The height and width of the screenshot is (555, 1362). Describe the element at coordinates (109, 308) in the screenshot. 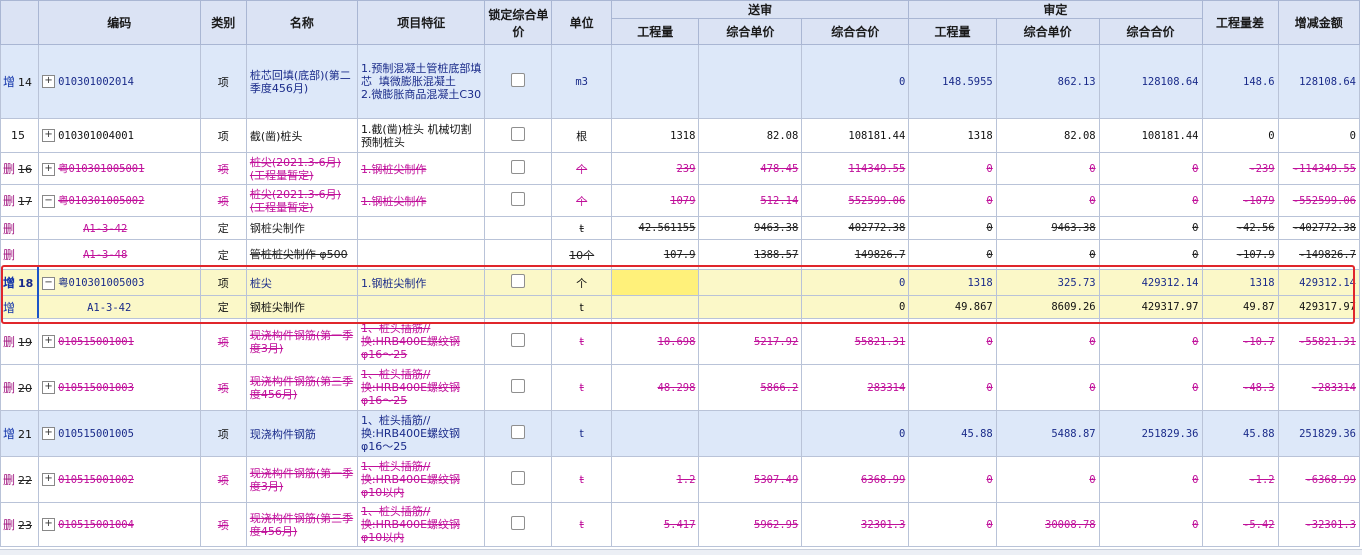

I see `item-code: A1-3-42` at that location.